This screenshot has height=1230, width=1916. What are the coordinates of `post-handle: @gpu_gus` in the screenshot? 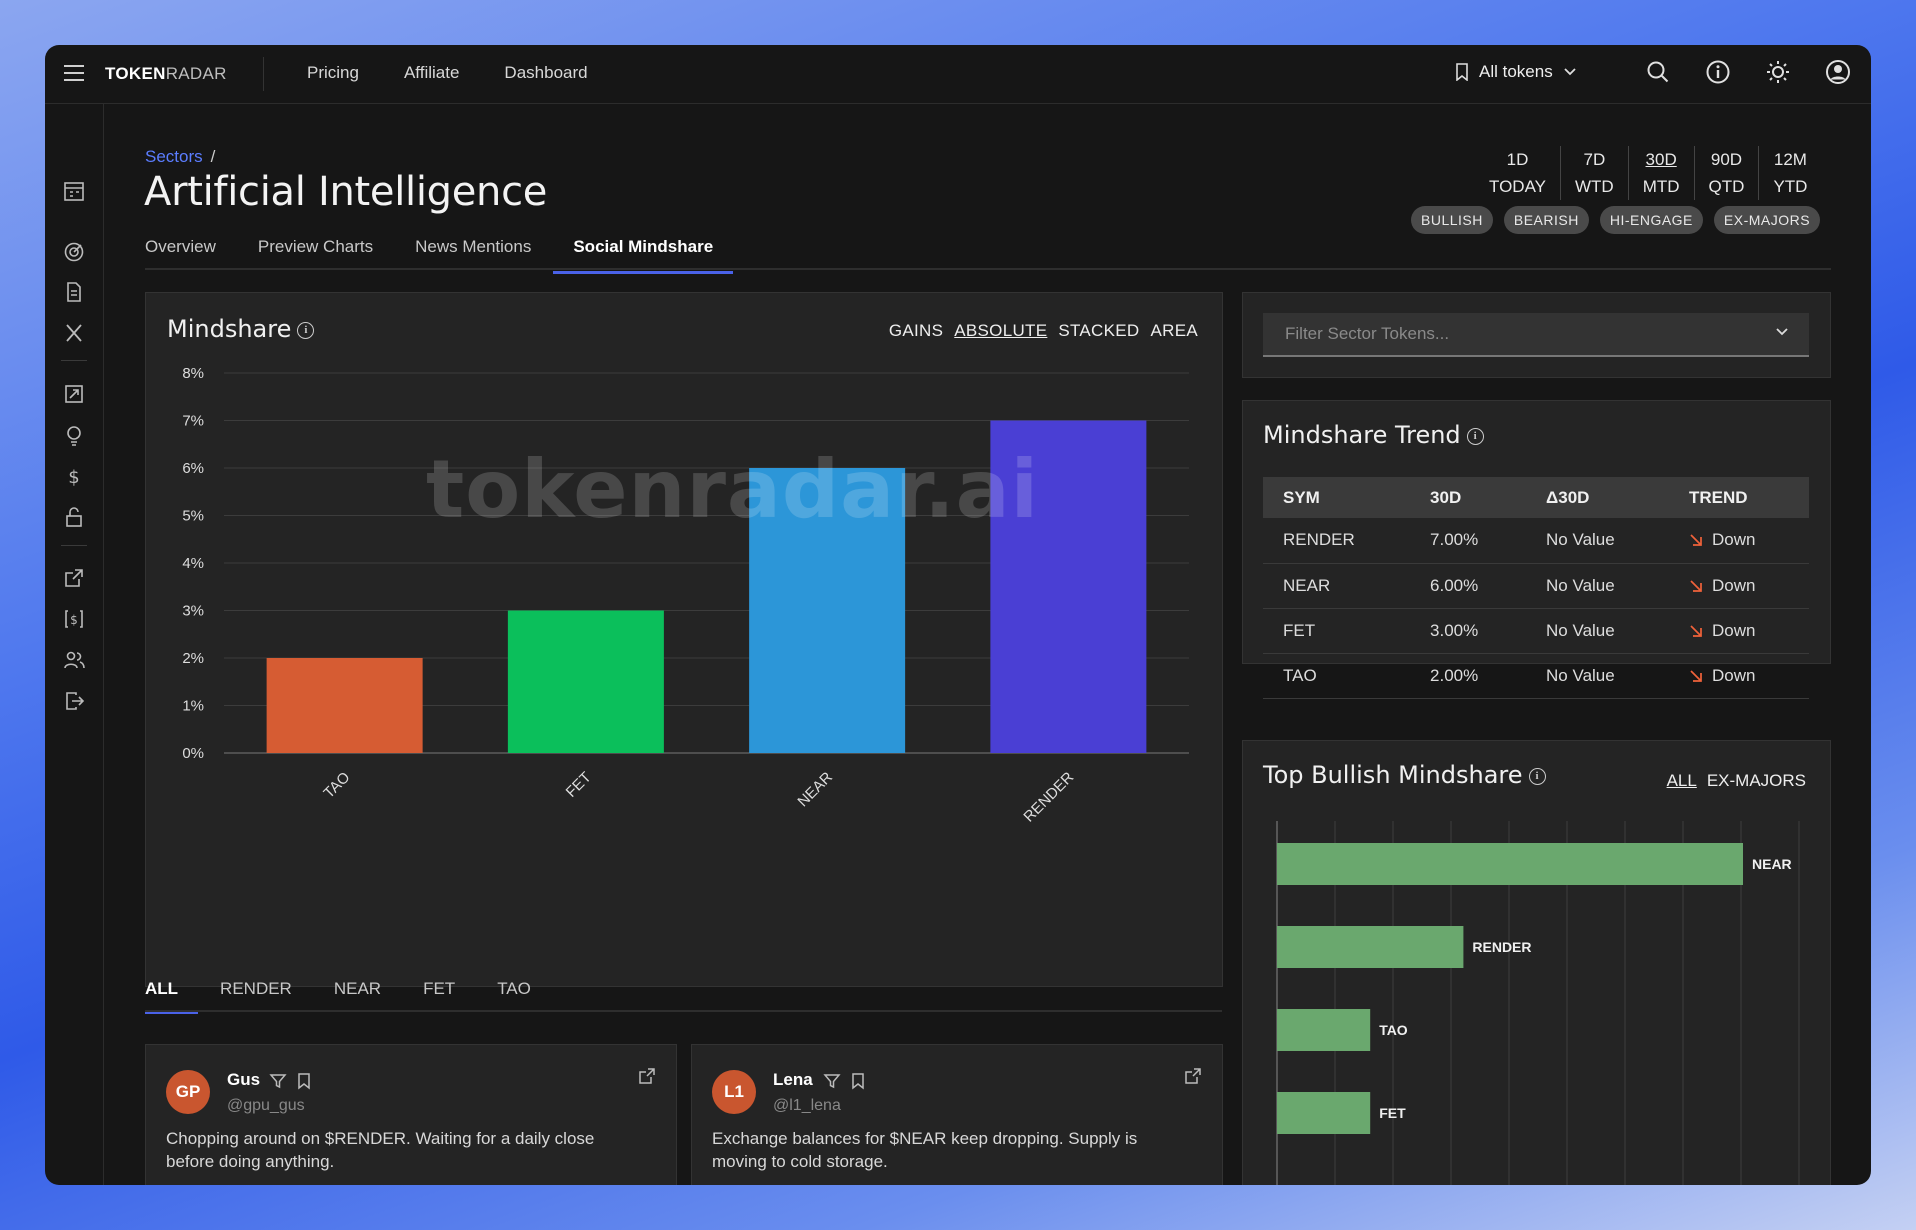 It's located at (266, 1106).